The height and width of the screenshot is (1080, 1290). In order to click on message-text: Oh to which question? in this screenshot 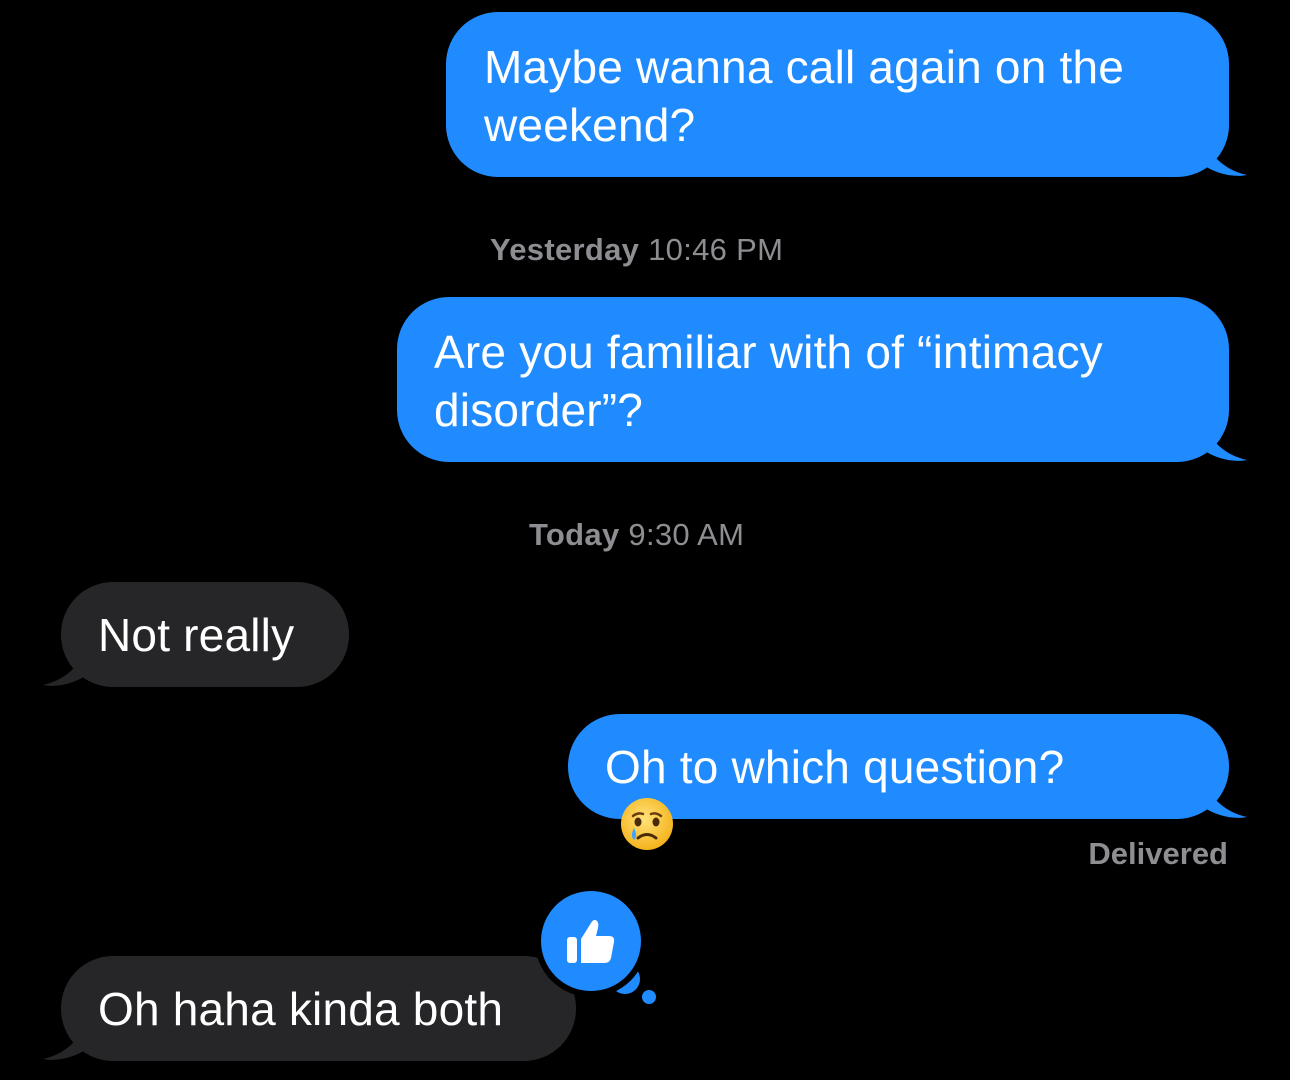, I will do `click(835, 767)`.